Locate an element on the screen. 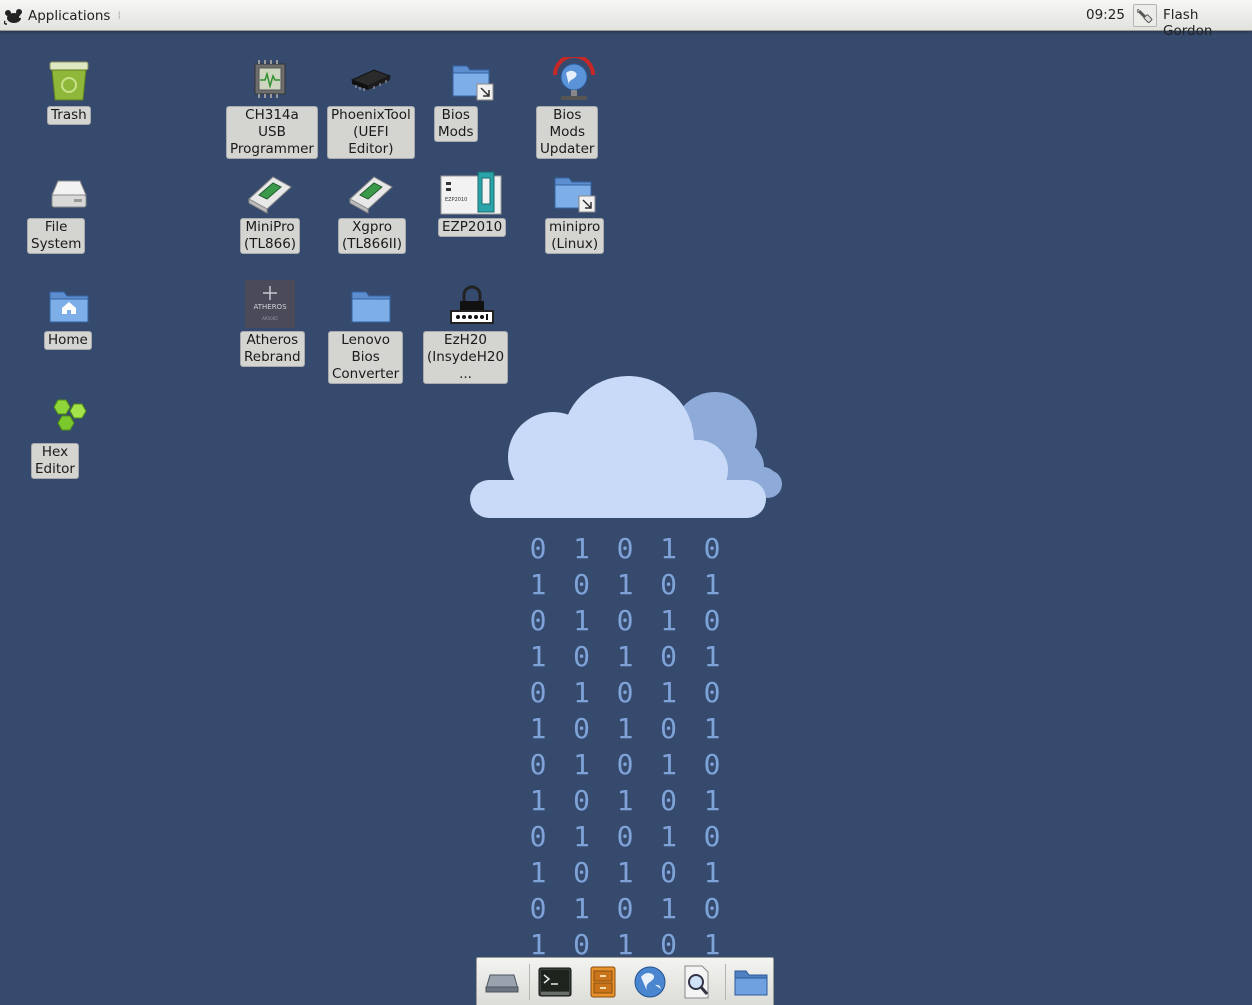 This screenshot has height=1005, width=1252. ezp2010-device-icon: EZP2010 is located at coordinates (471, 193).